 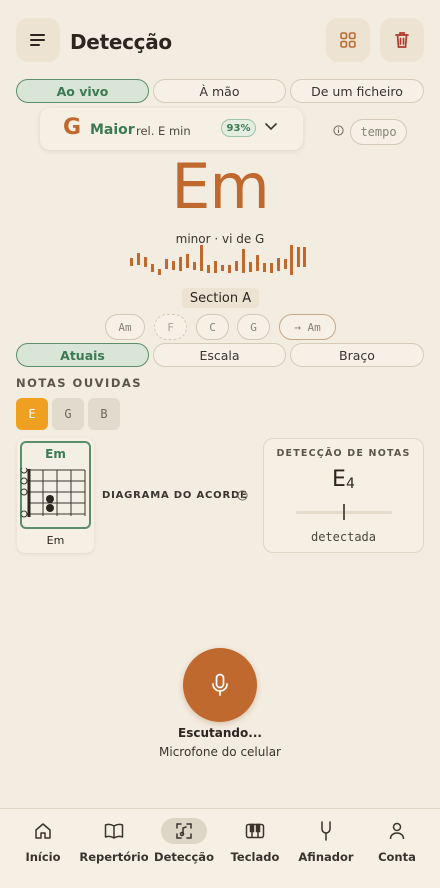 What do you see at coordinates (112, 130) in the screenshot?
I see `key-mode: Maior` at bounding box center [112, 130].